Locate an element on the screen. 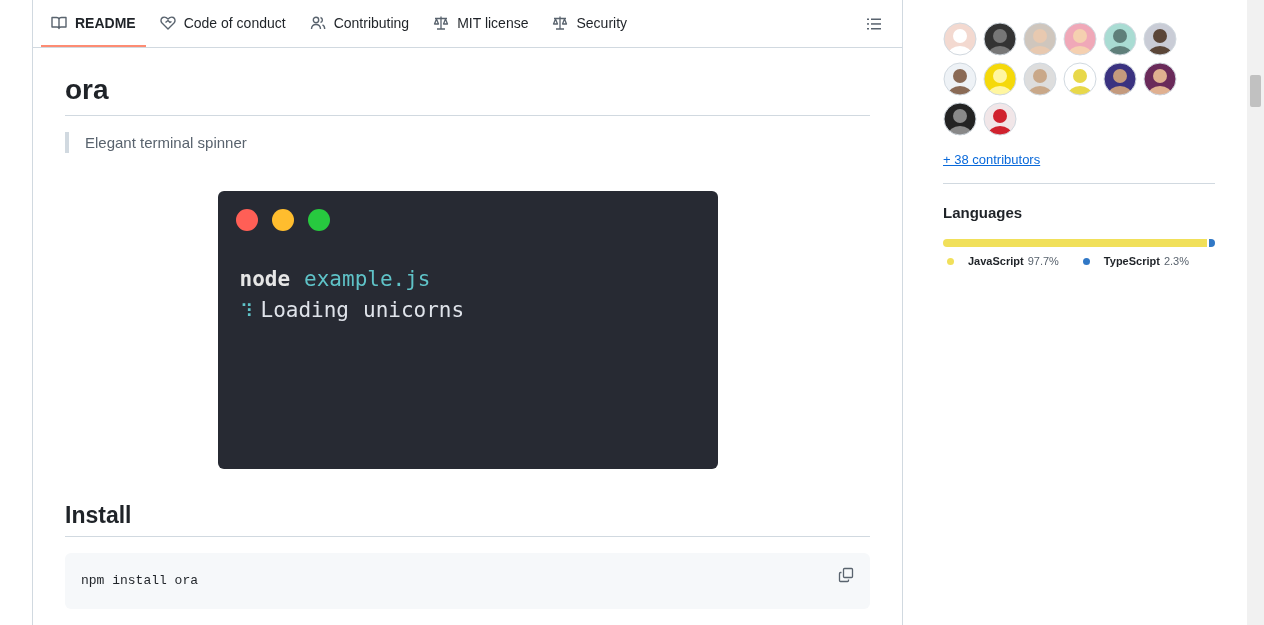 This screenshot has height=625, width=1264. people-icon is located at coordinates (317, 22).